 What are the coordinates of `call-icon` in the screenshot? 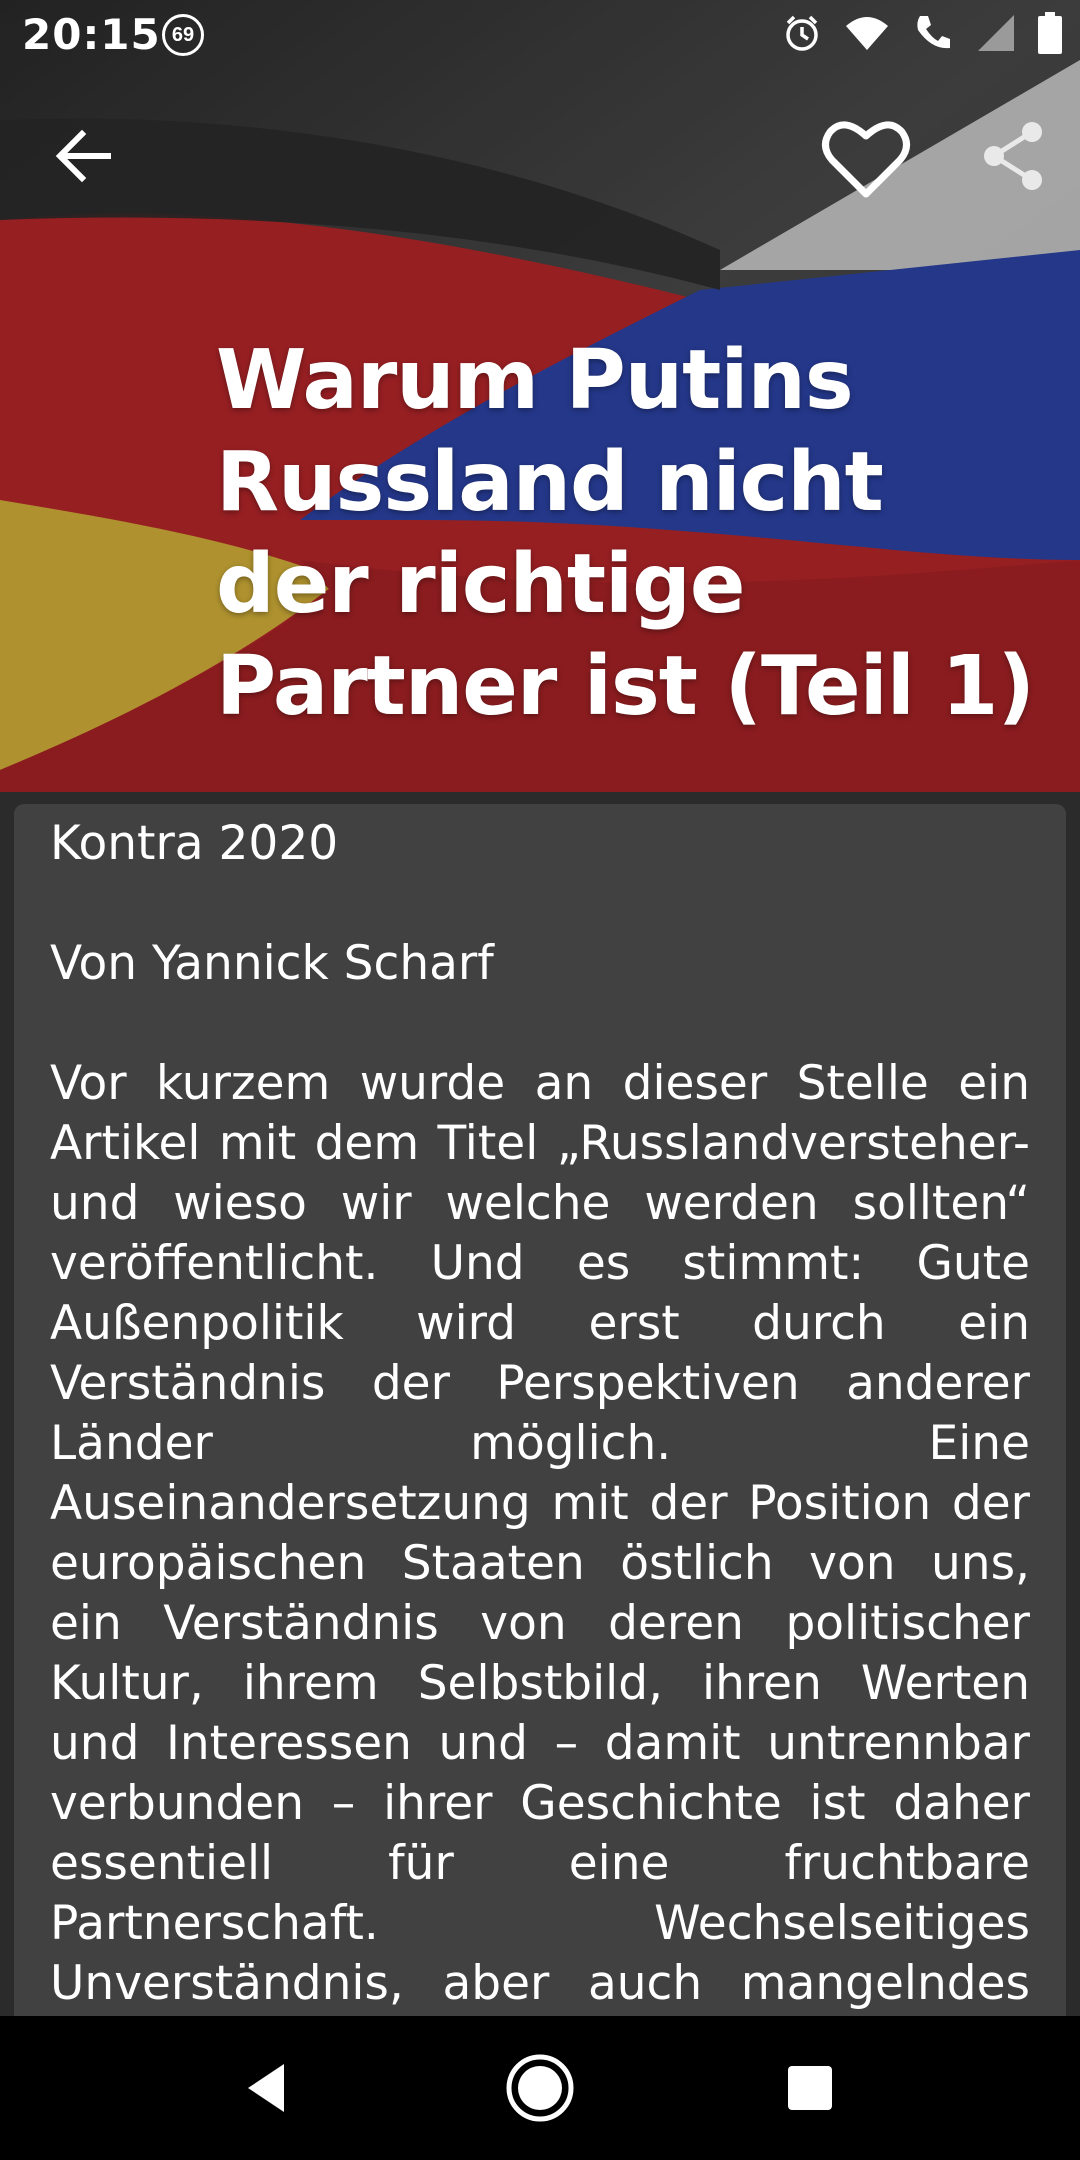 It's located at (933, 32).